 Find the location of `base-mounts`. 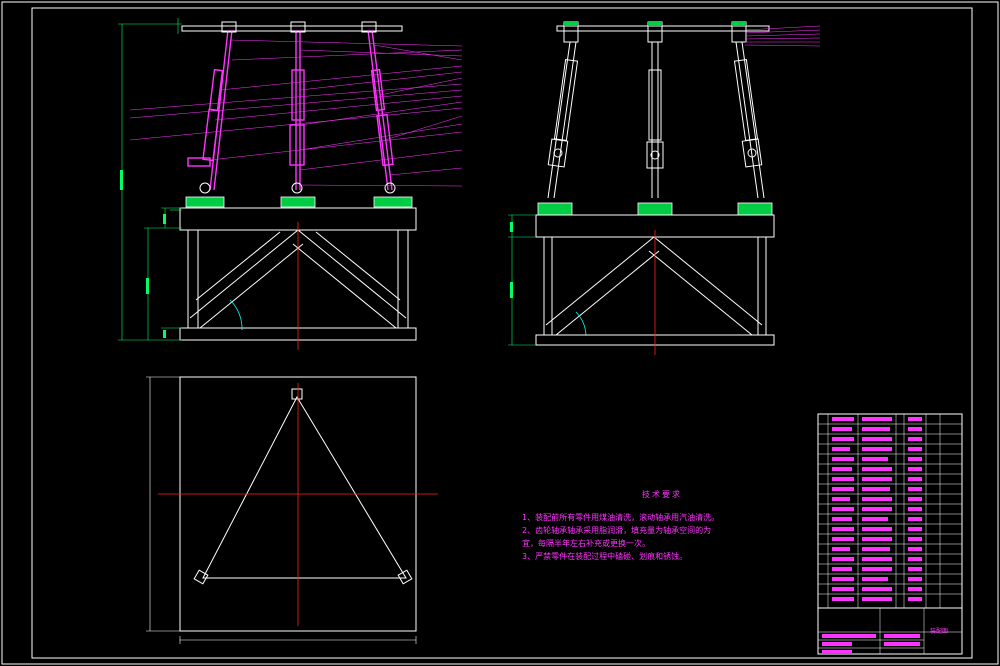

base-mounts is located at coordinates (299, 202).